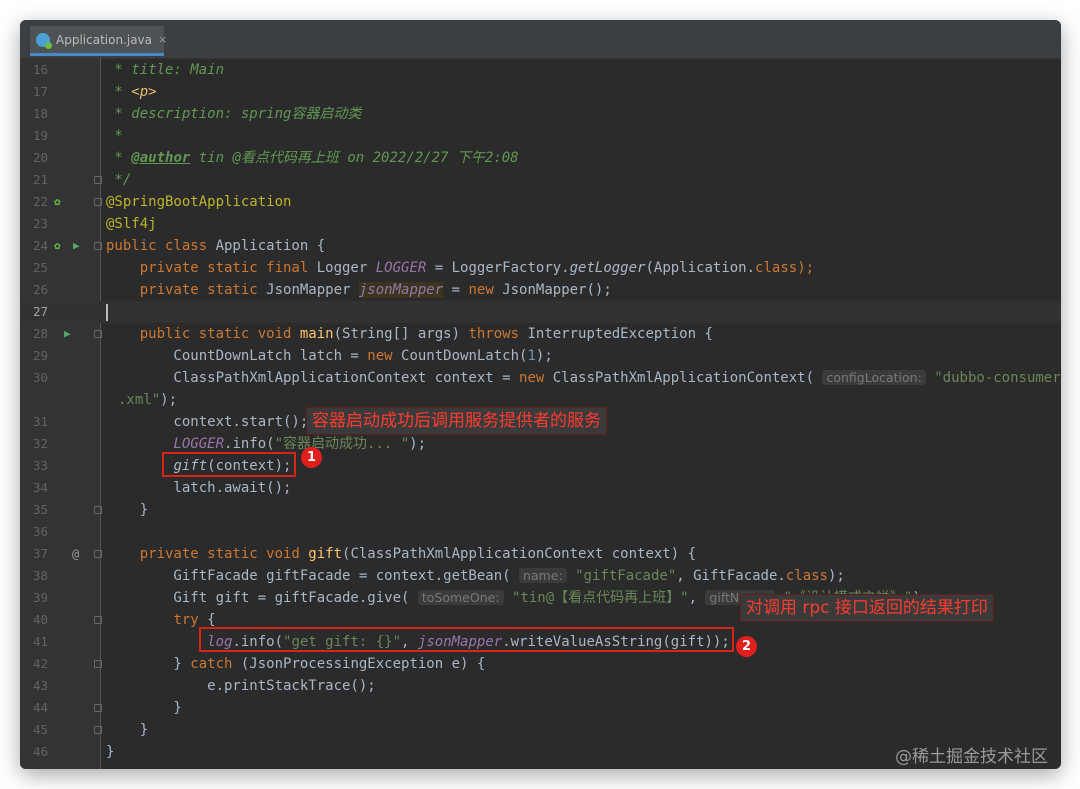  I want to click on line-number: 38, so click(40, 575).